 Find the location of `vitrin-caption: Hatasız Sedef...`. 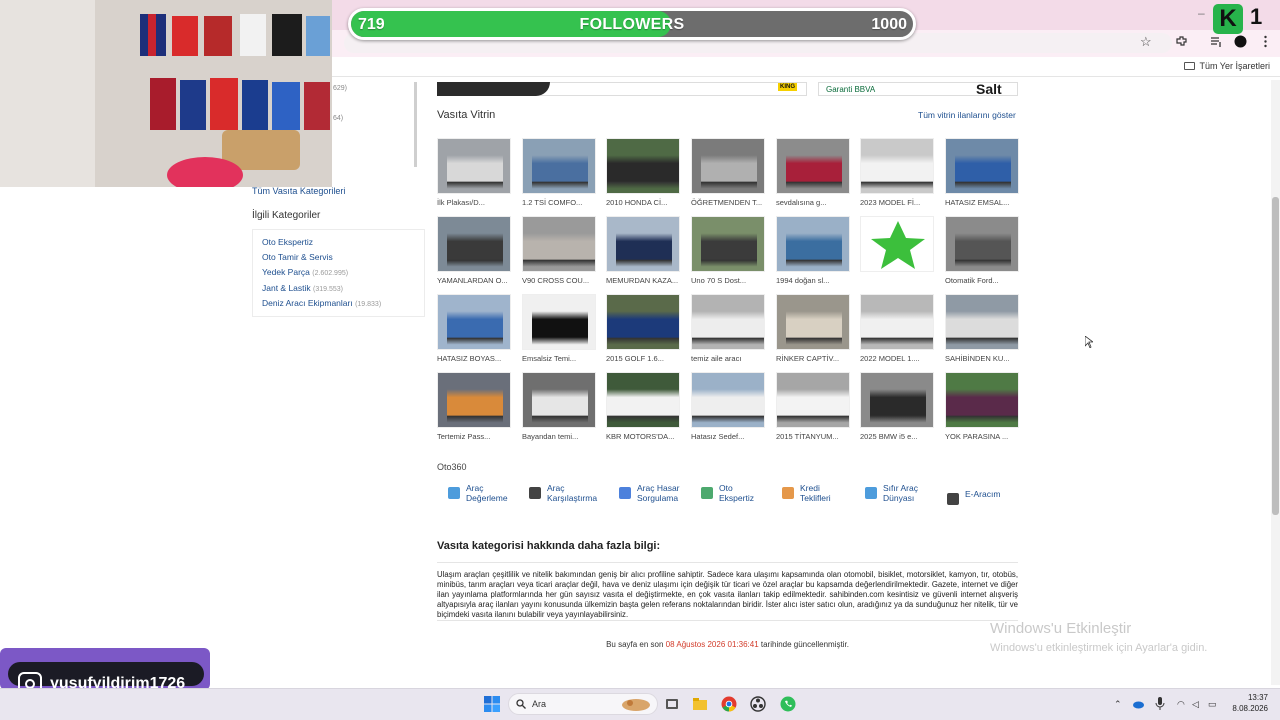

vitrin-caption: Hatasız Sedef... is located at coordinates (730, 436).